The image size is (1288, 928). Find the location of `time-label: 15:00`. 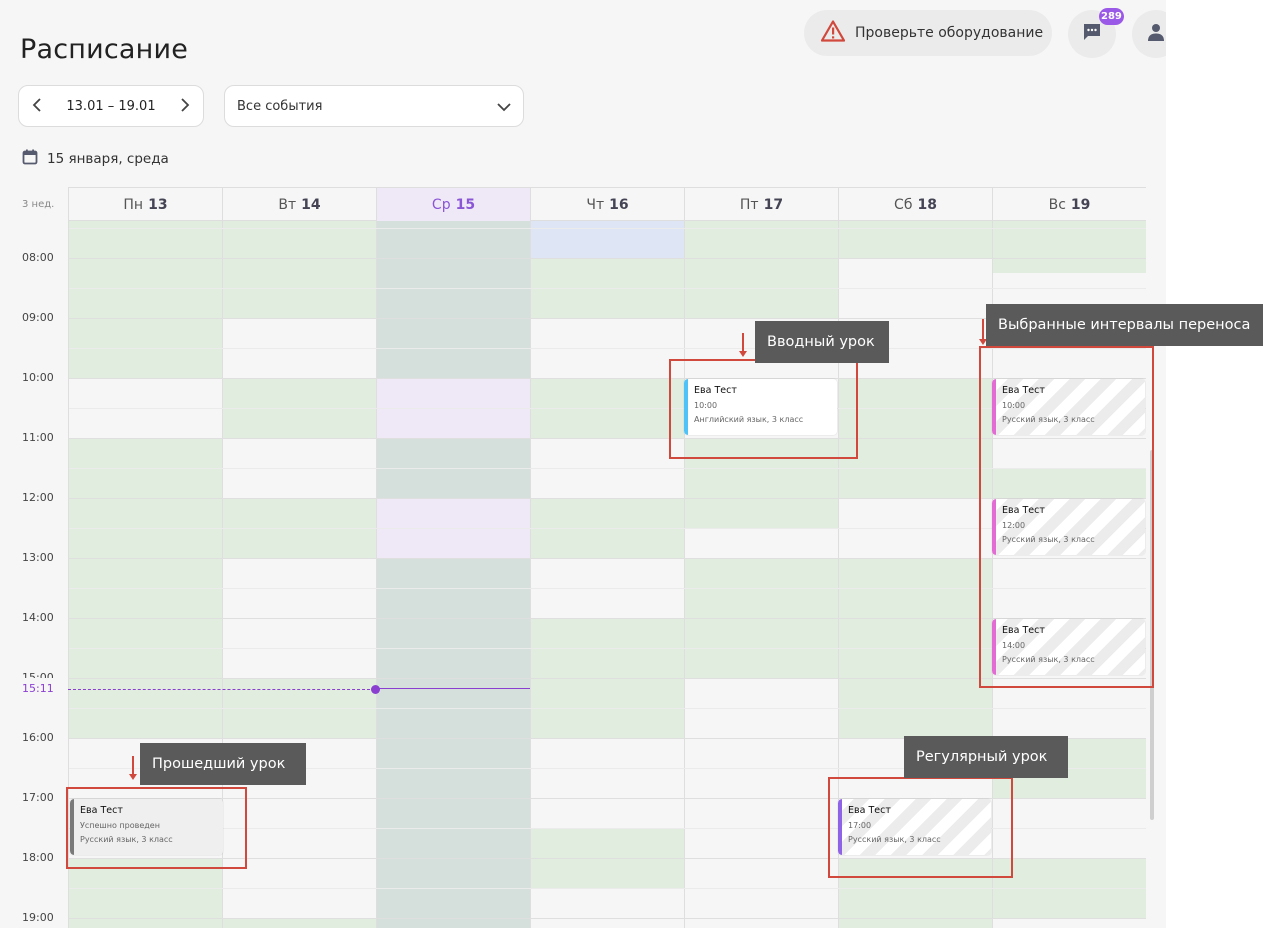

time-label: 15:00 is located at coordinates (38, 674).